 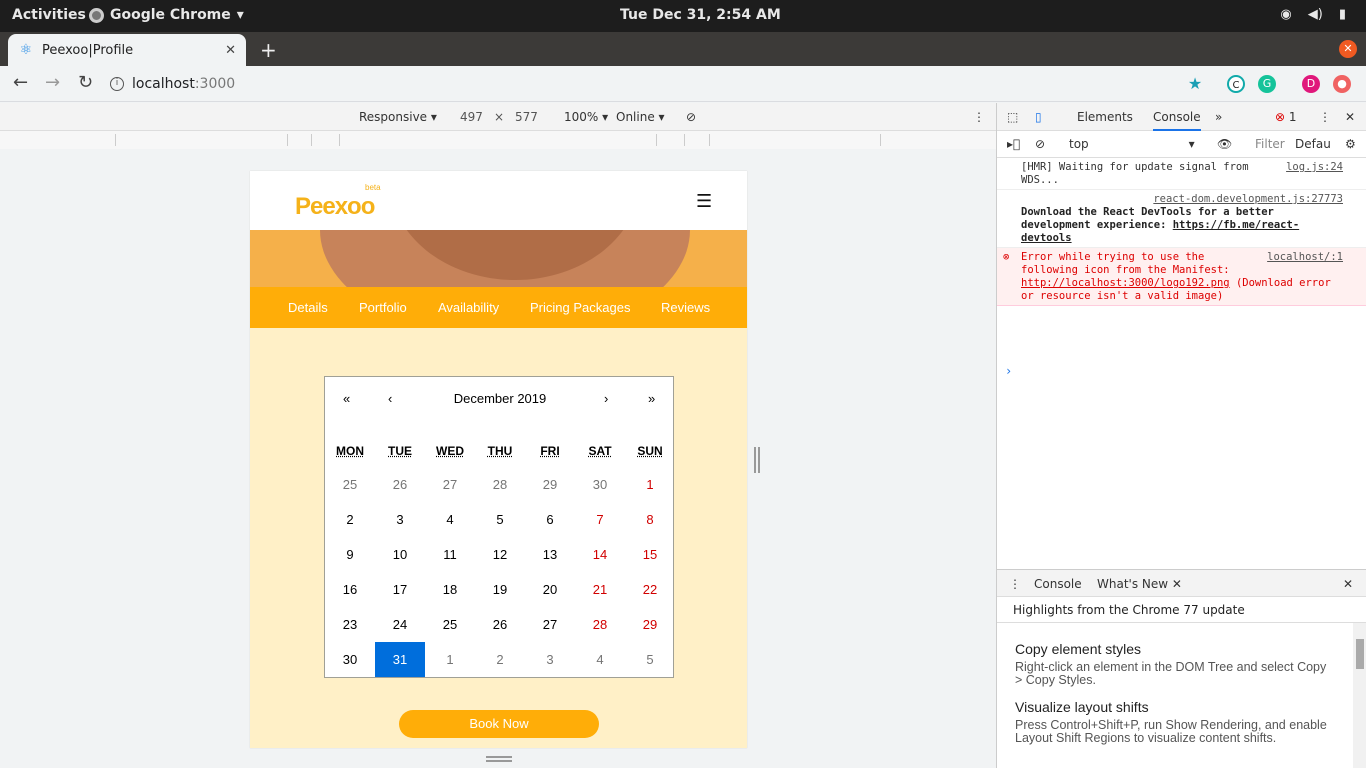 I want to click on drawer-menu-icon: ⋮, so click(x=1015, y=584).